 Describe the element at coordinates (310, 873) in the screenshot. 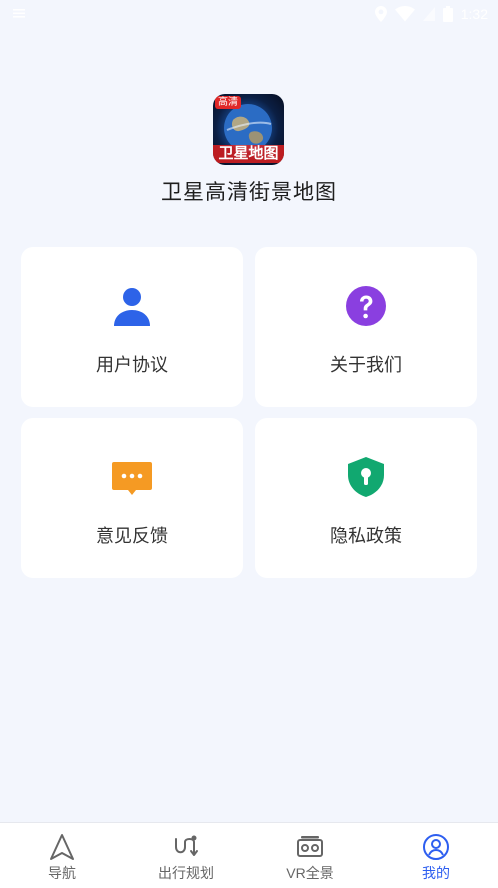

I see `tab-vr-panorama-label: VR全景` at that location.